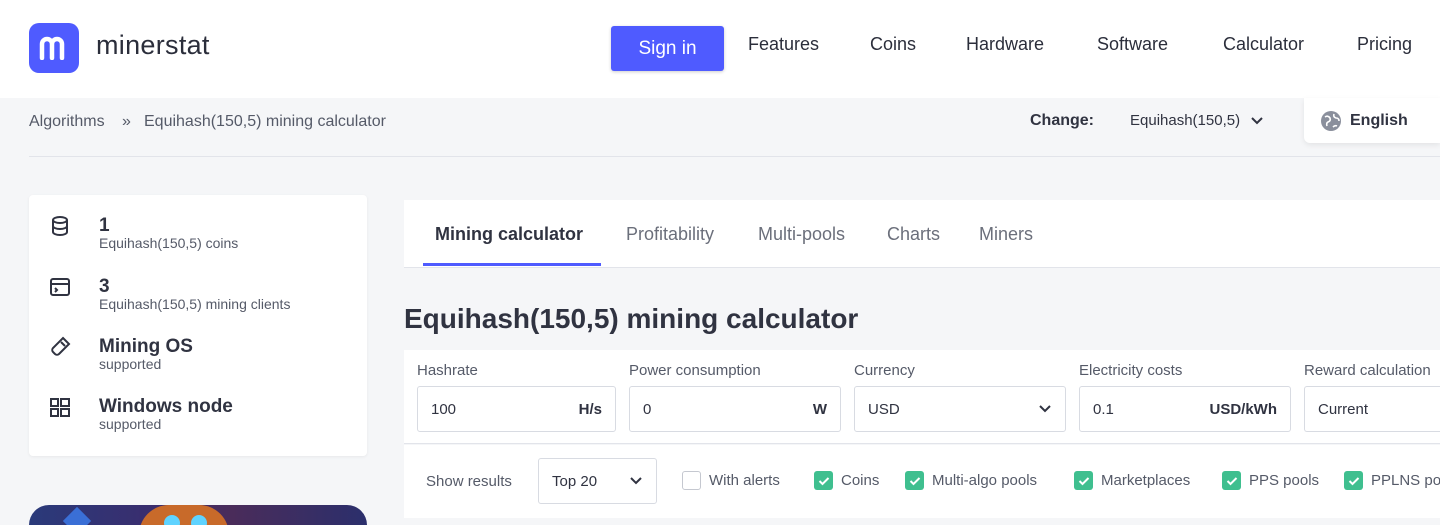  What do you see at coordinates (1367, 370) in the screenshot?
I see `reward-label: Reward calculation` at bounding box center [1367, 370].